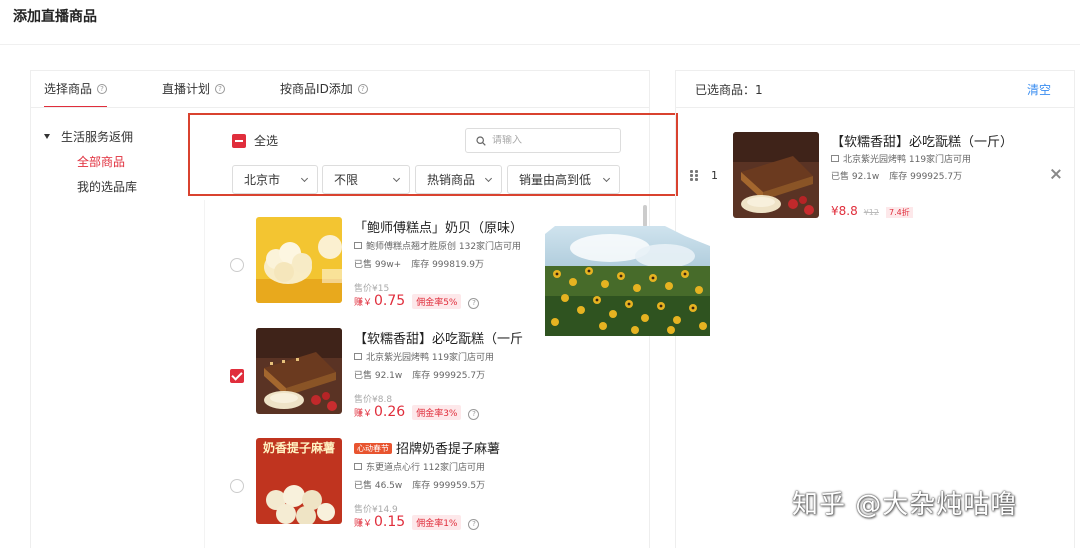  I want to click on select-all-checkbox: 全选, so click(255, 140).